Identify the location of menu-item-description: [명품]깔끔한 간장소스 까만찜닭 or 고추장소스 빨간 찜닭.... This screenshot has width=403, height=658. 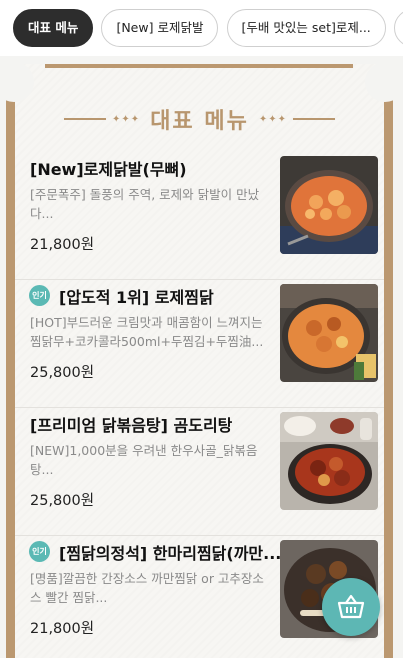
(147, 588).